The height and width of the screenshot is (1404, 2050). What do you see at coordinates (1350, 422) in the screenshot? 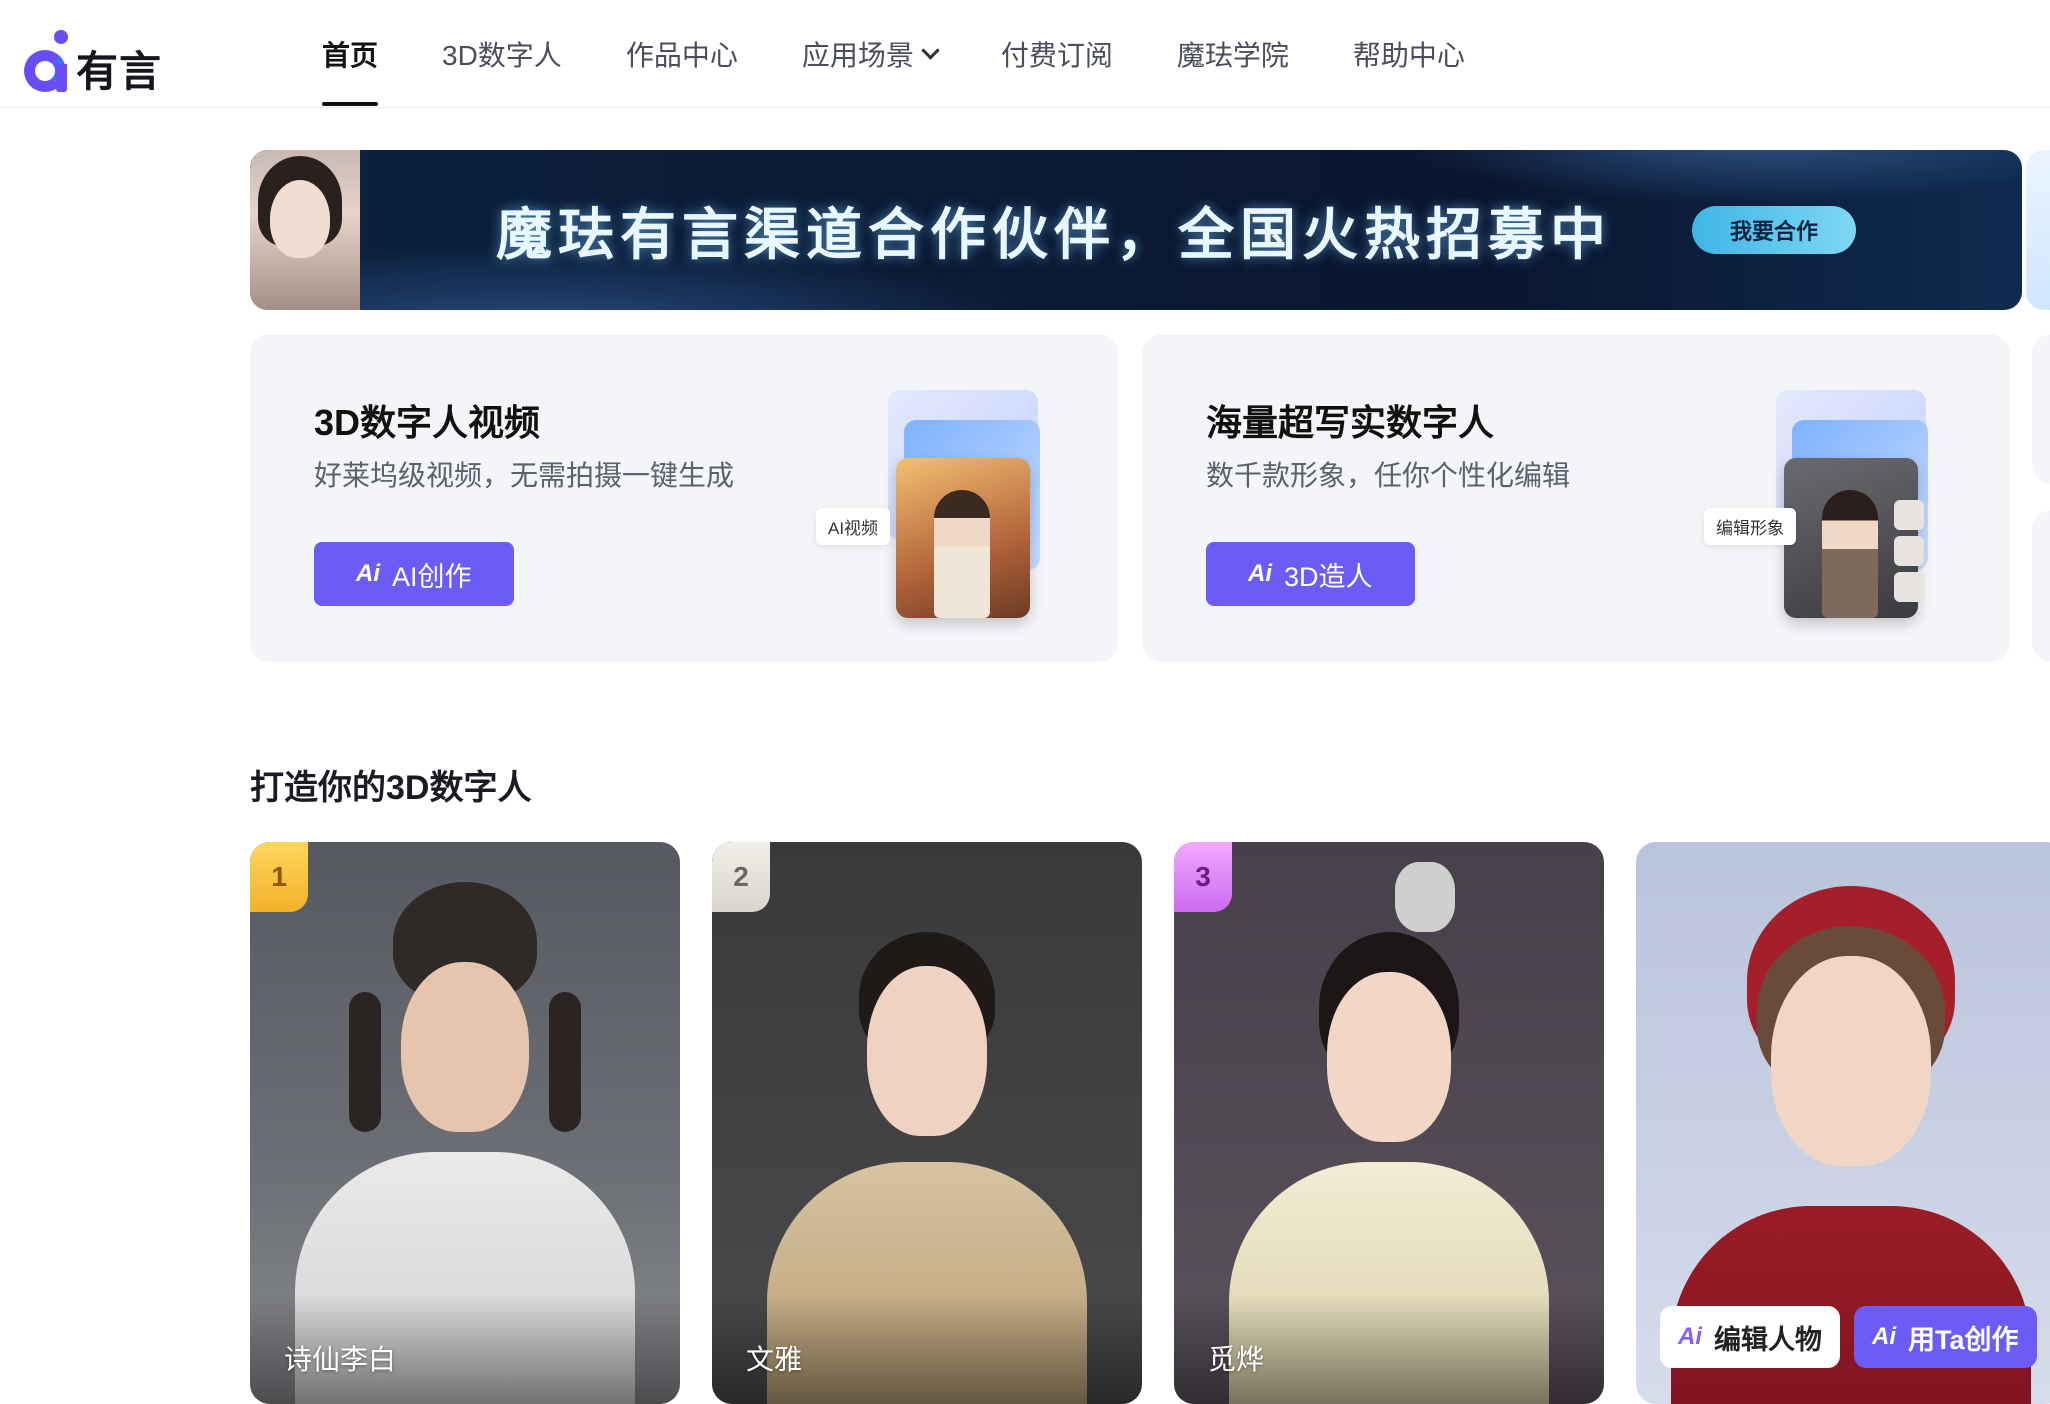
I see `feature-title: 海量超写实数字人` at bounding box center [1350, 422].